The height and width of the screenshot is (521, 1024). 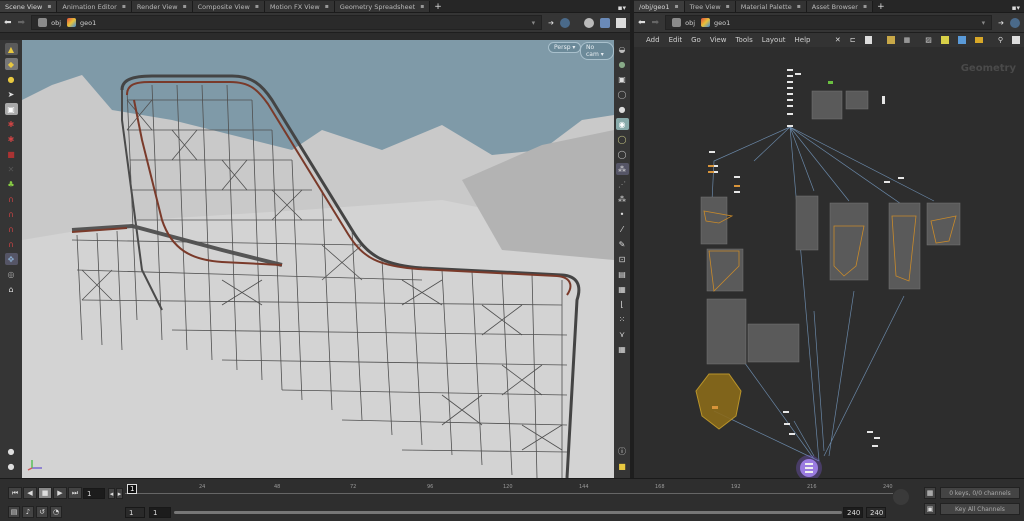 I want to click on crumb-obj: obj, so click(x=49, y=22).